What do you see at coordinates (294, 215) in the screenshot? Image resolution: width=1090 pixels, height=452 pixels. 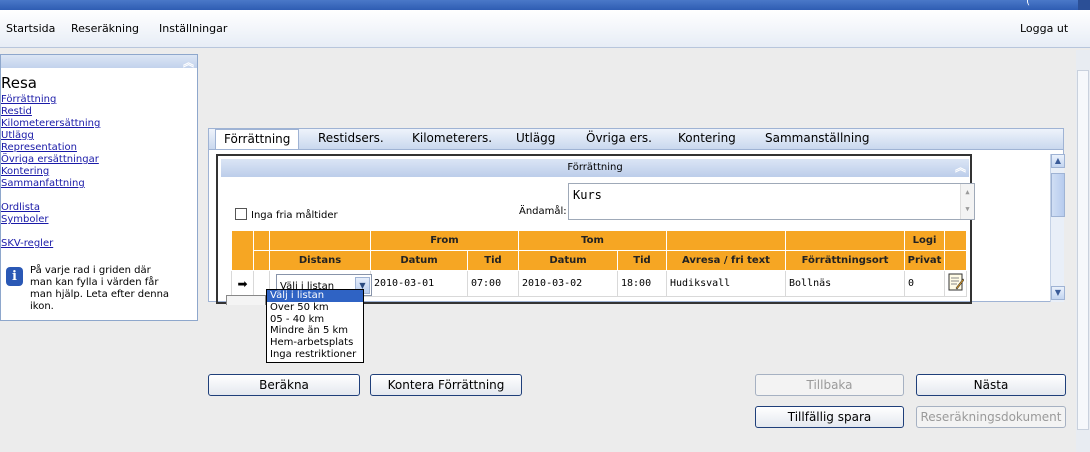 I see `no-free-meals-label: Inga fria måltider` at bounding box center [294, 215].